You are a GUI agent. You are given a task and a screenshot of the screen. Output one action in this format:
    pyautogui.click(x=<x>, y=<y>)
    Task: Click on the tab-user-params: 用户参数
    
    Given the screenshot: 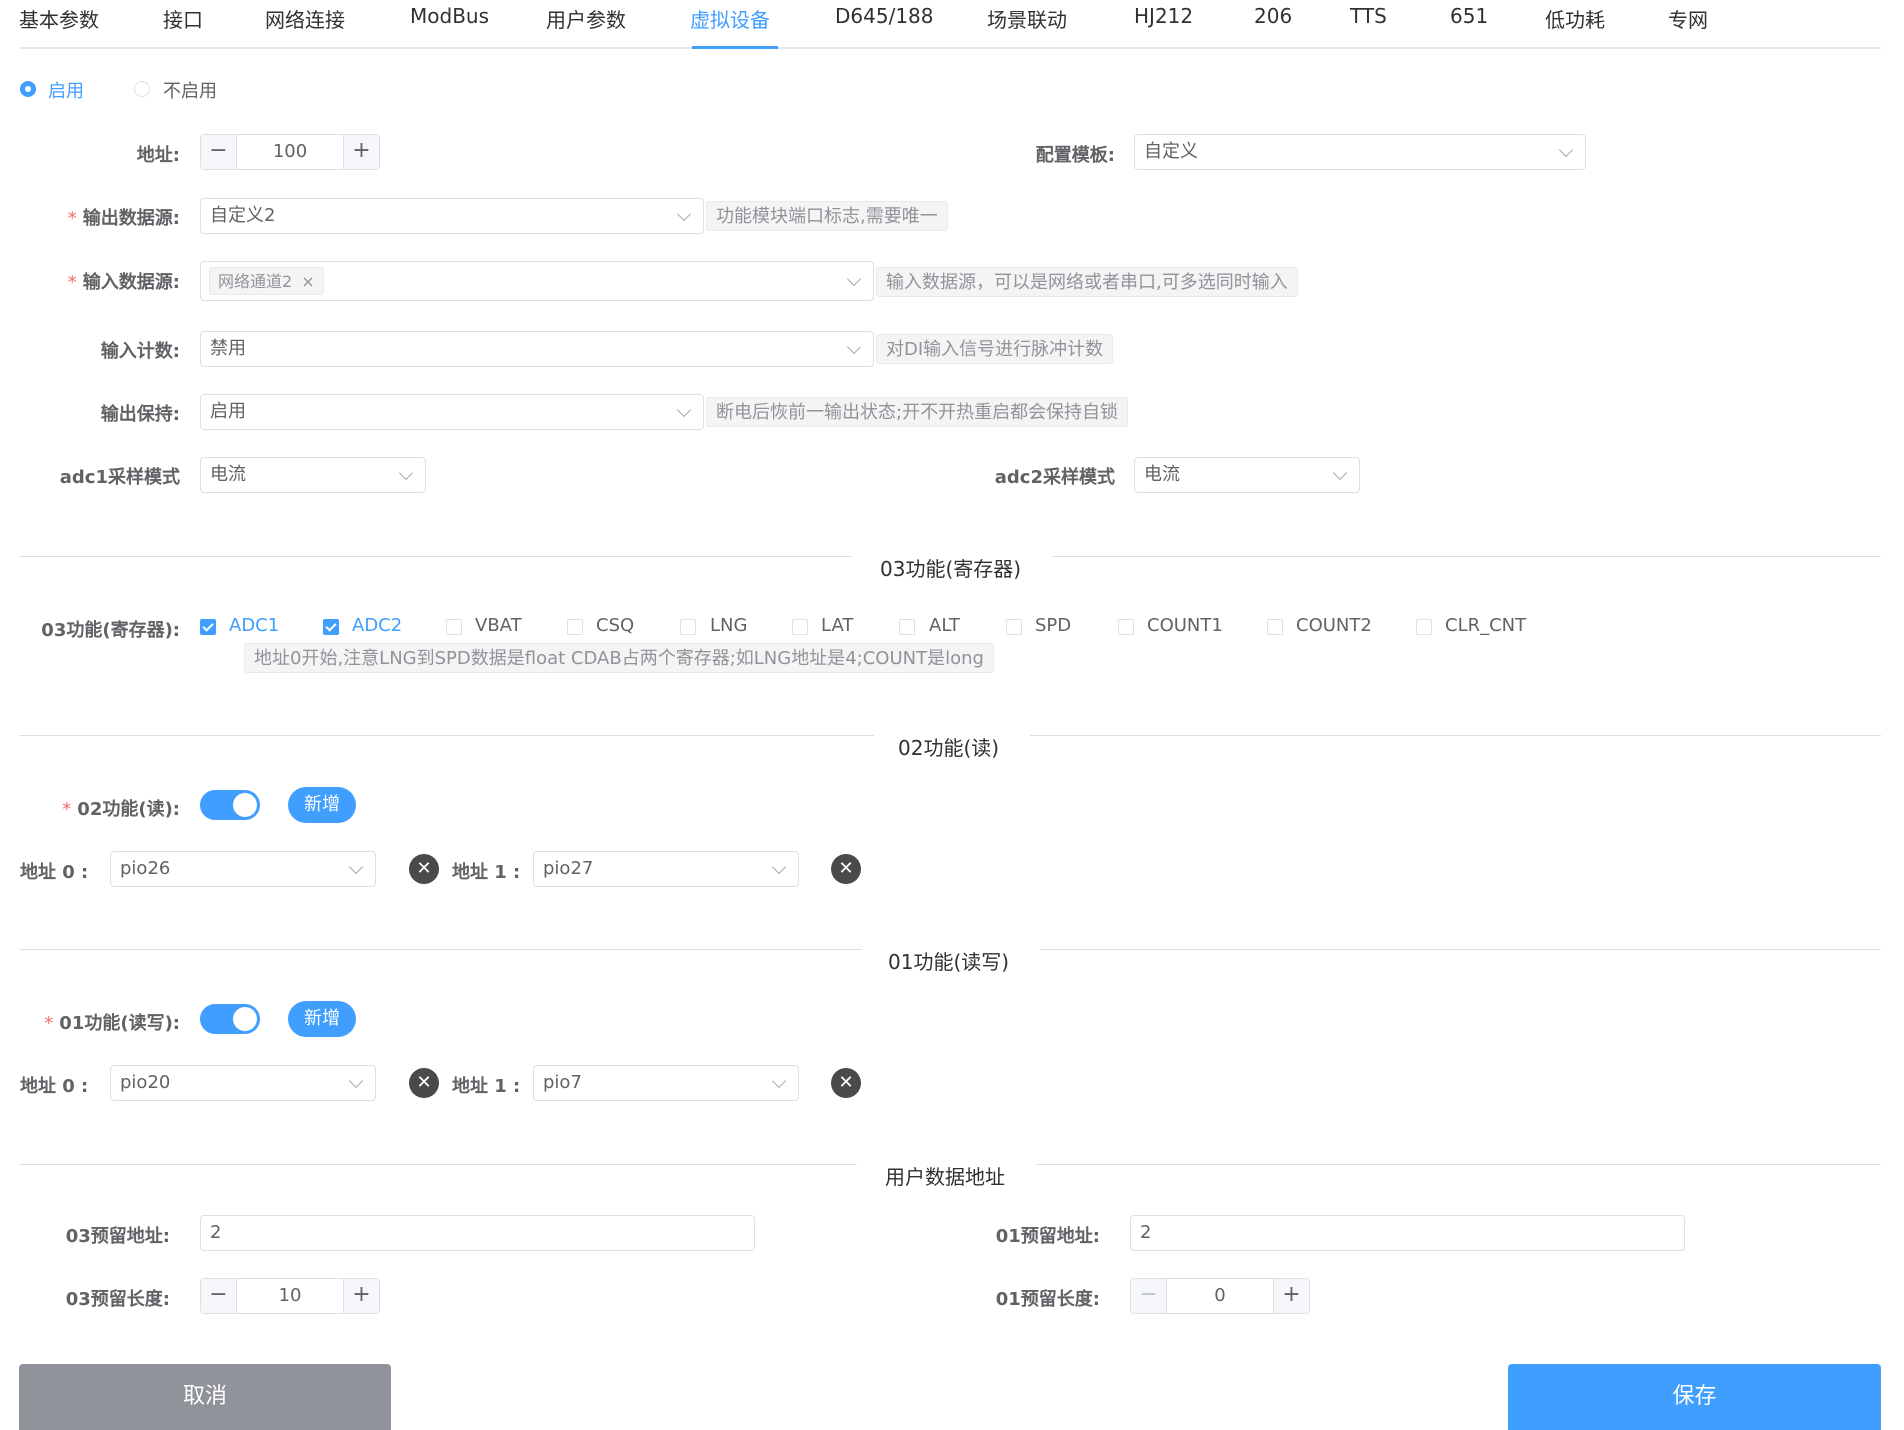 What is the action you would take?
    pyautogui.click(x=586, y=18)
    